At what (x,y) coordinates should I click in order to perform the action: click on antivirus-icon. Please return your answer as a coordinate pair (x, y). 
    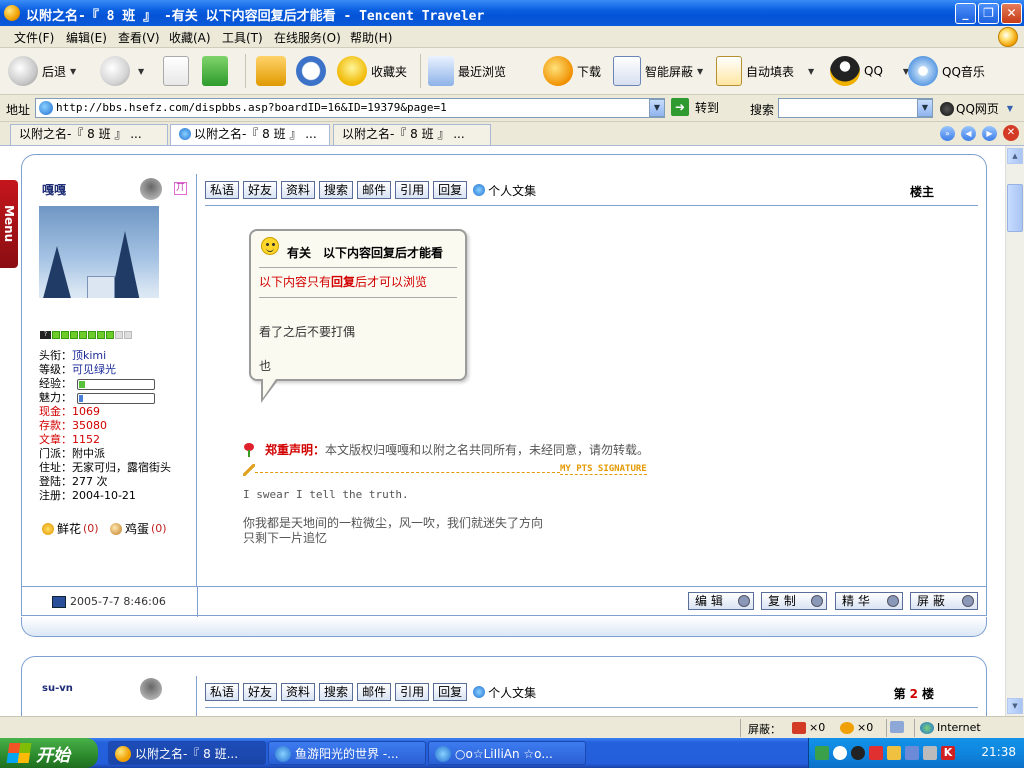
    Looking at the image, I should click on (876, 753).